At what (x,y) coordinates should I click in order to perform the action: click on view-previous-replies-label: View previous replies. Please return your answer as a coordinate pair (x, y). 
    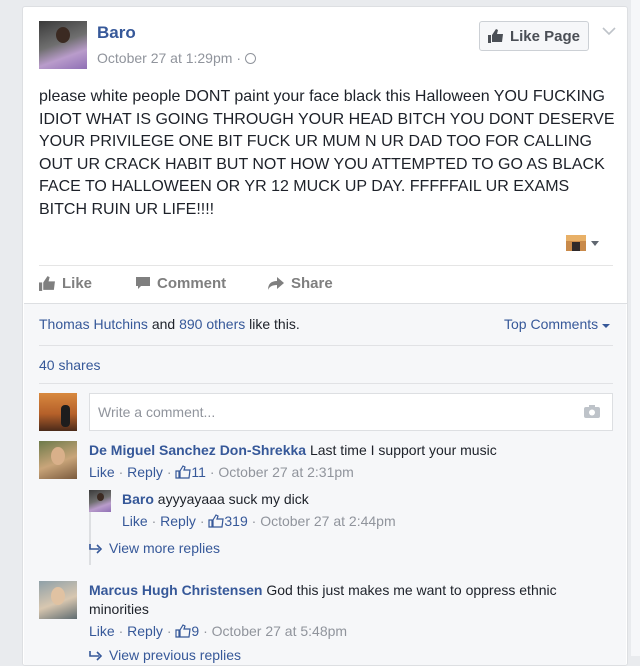
    Looking at the image, I should click on (175, 655).